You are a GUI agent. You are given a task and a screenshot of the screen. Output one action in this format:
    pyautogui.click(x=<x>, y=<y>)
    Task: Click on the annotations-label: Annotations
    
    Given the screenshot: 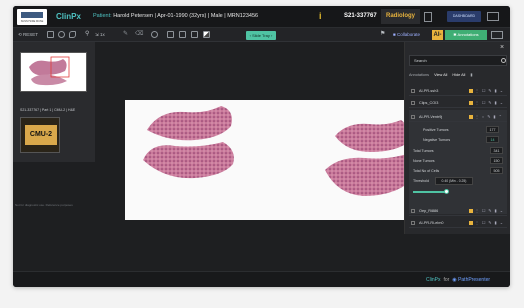 What is the action you would take?
    pyautogui.click(x=468, y=34)
    